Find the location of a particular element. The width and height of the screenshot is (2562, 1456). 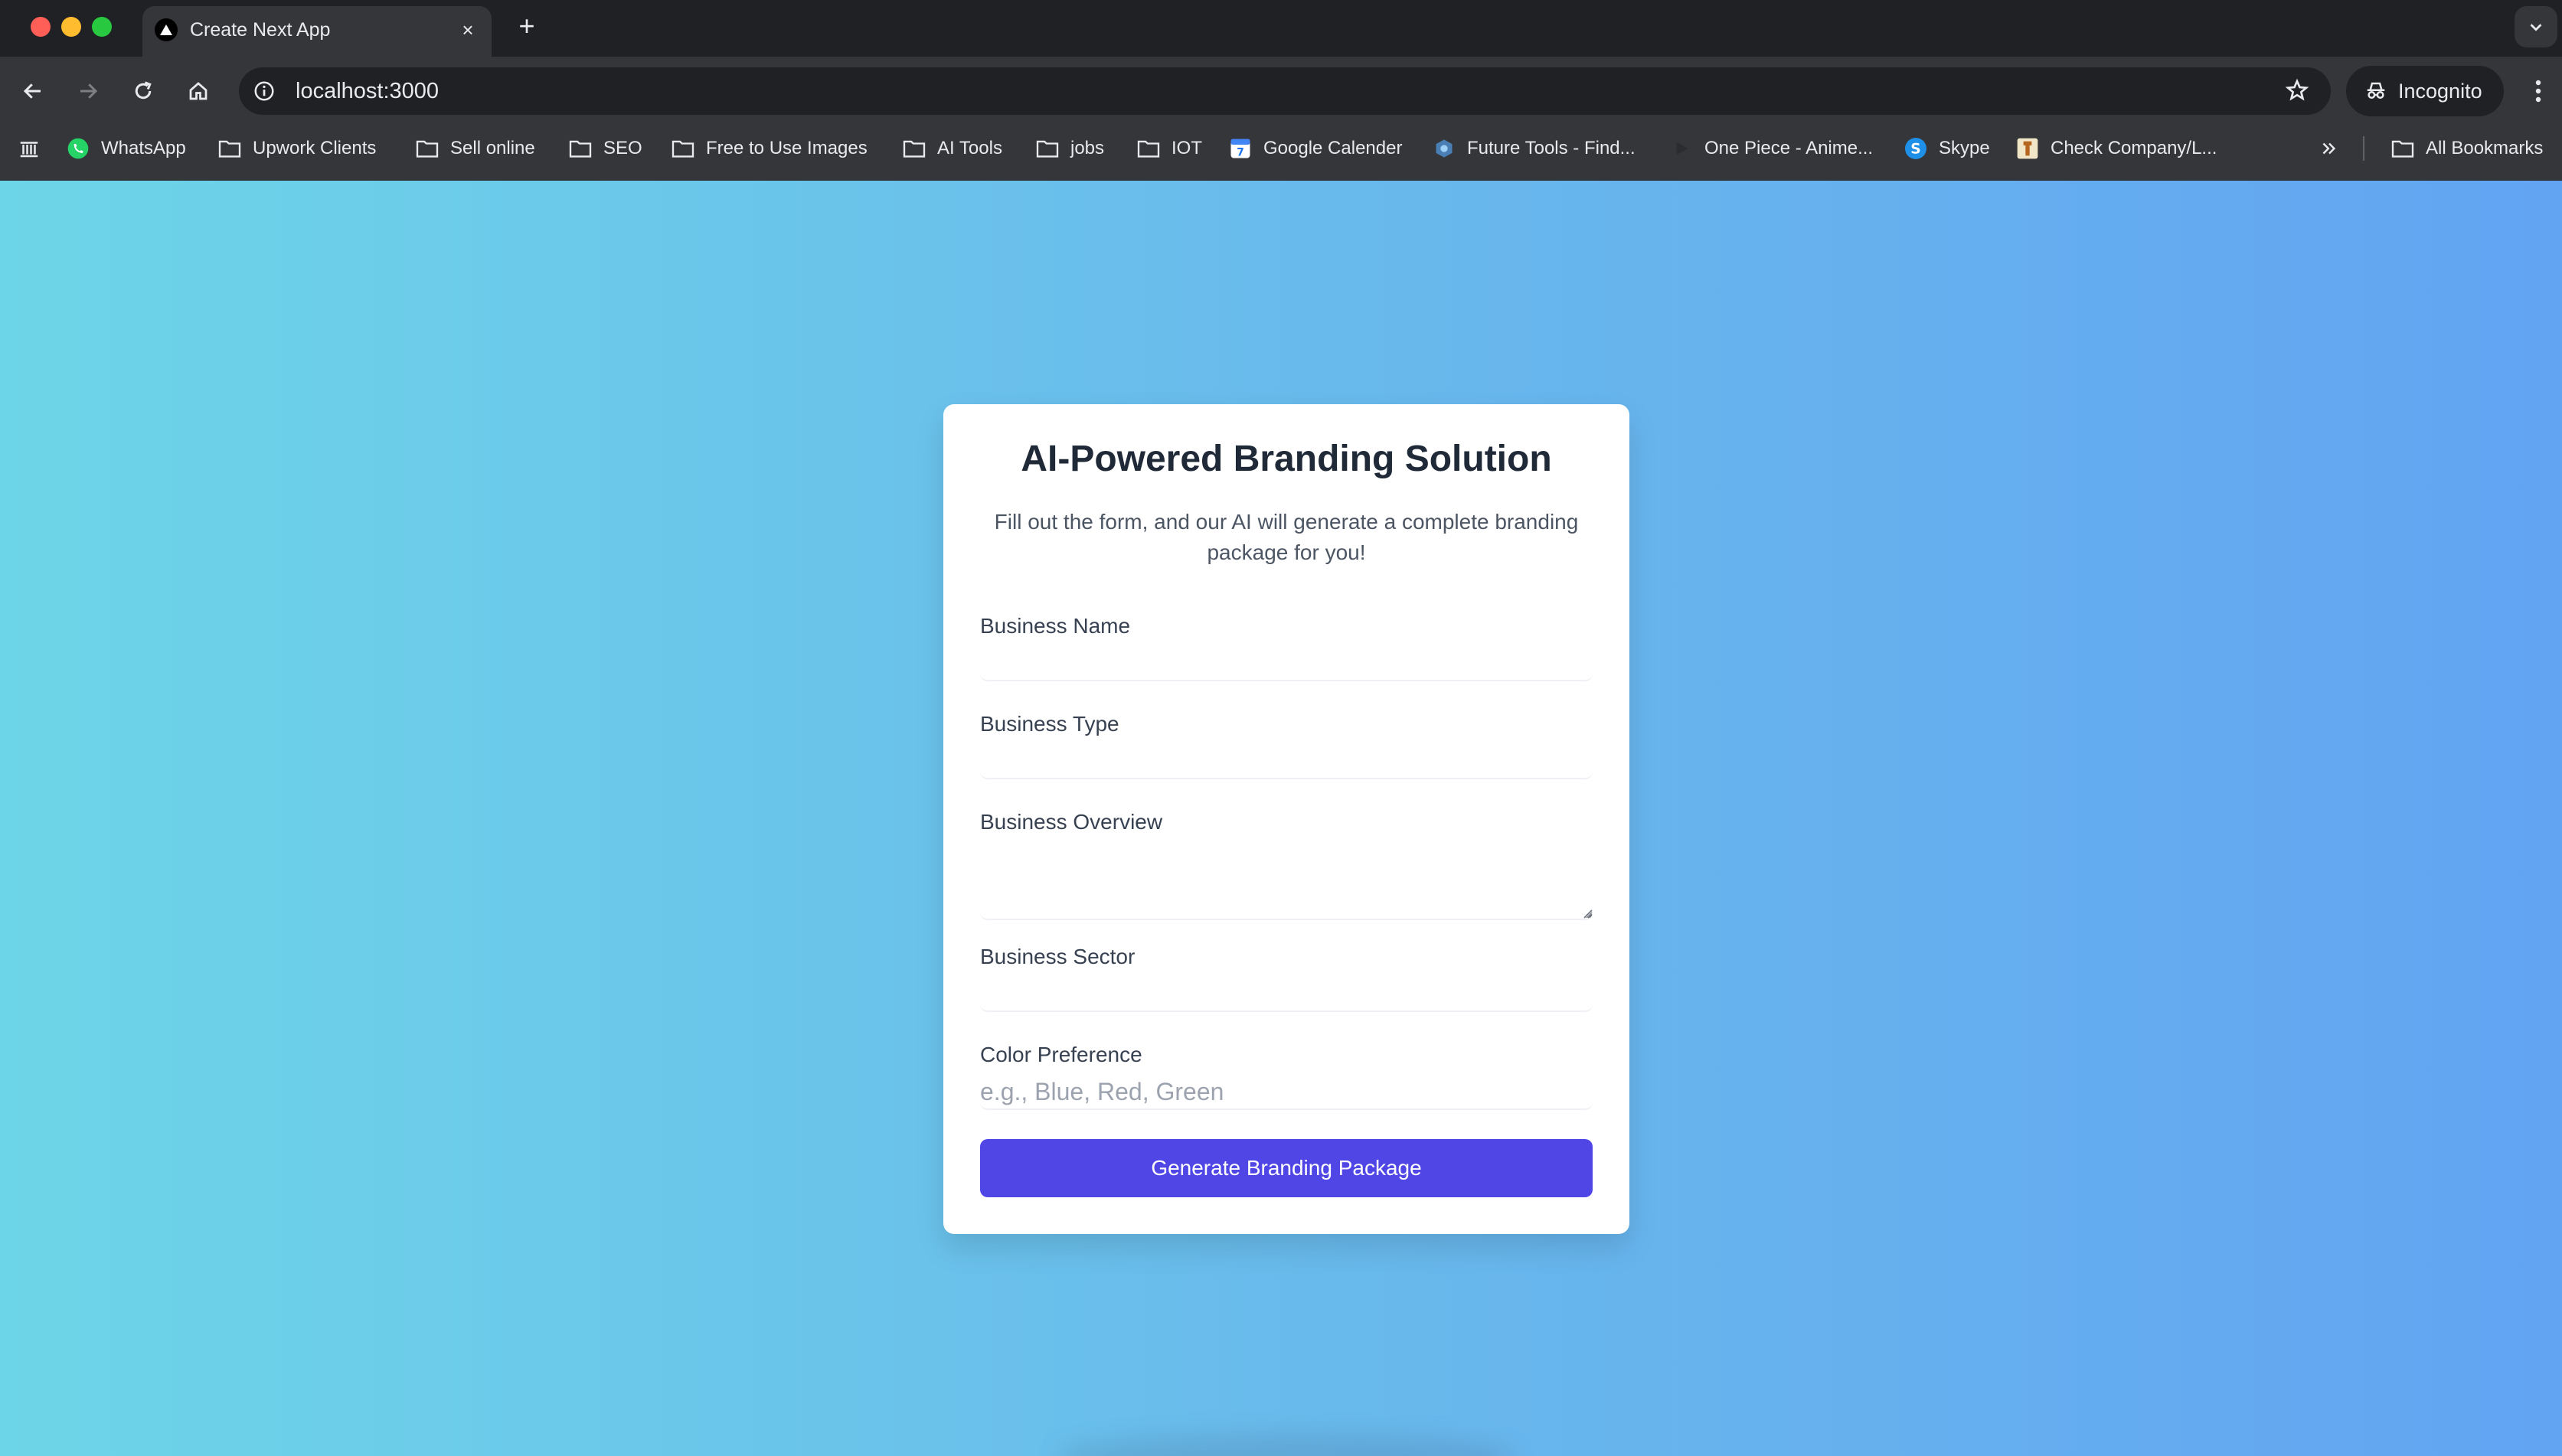

tab-search-button is located at coordinates (2536, 27).